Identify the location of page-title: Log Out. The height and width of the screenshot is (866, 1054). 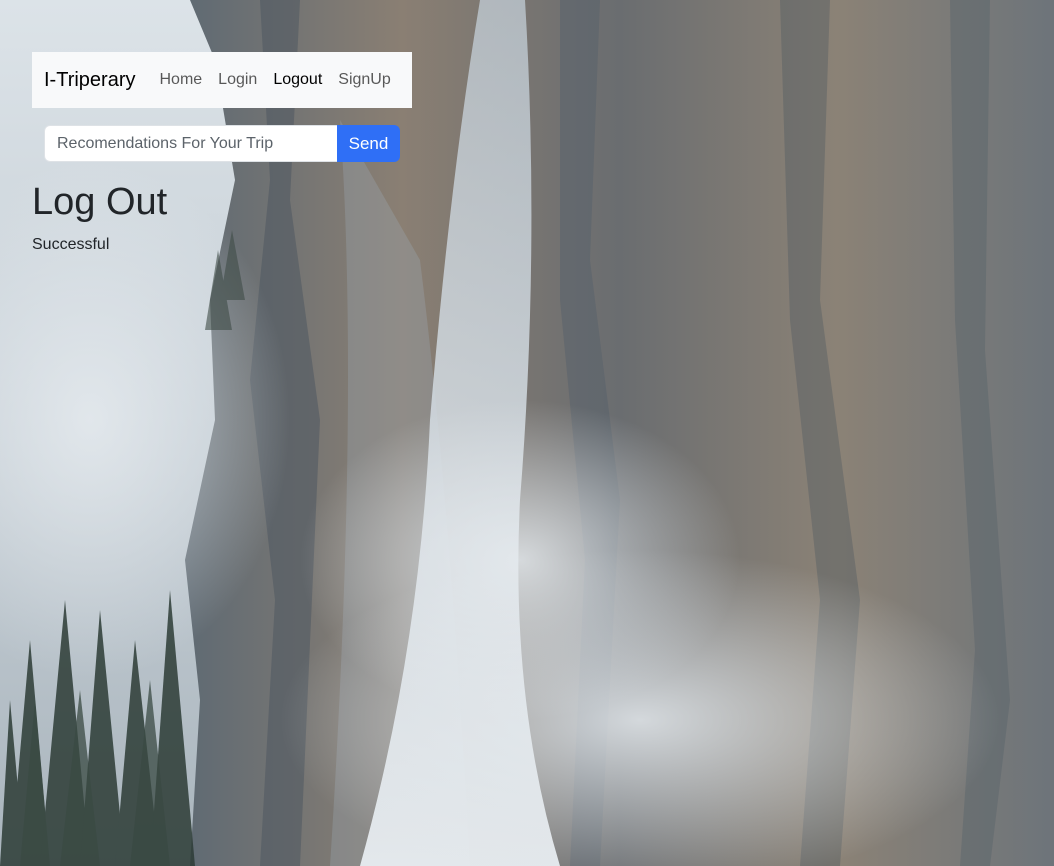
(100, 202).